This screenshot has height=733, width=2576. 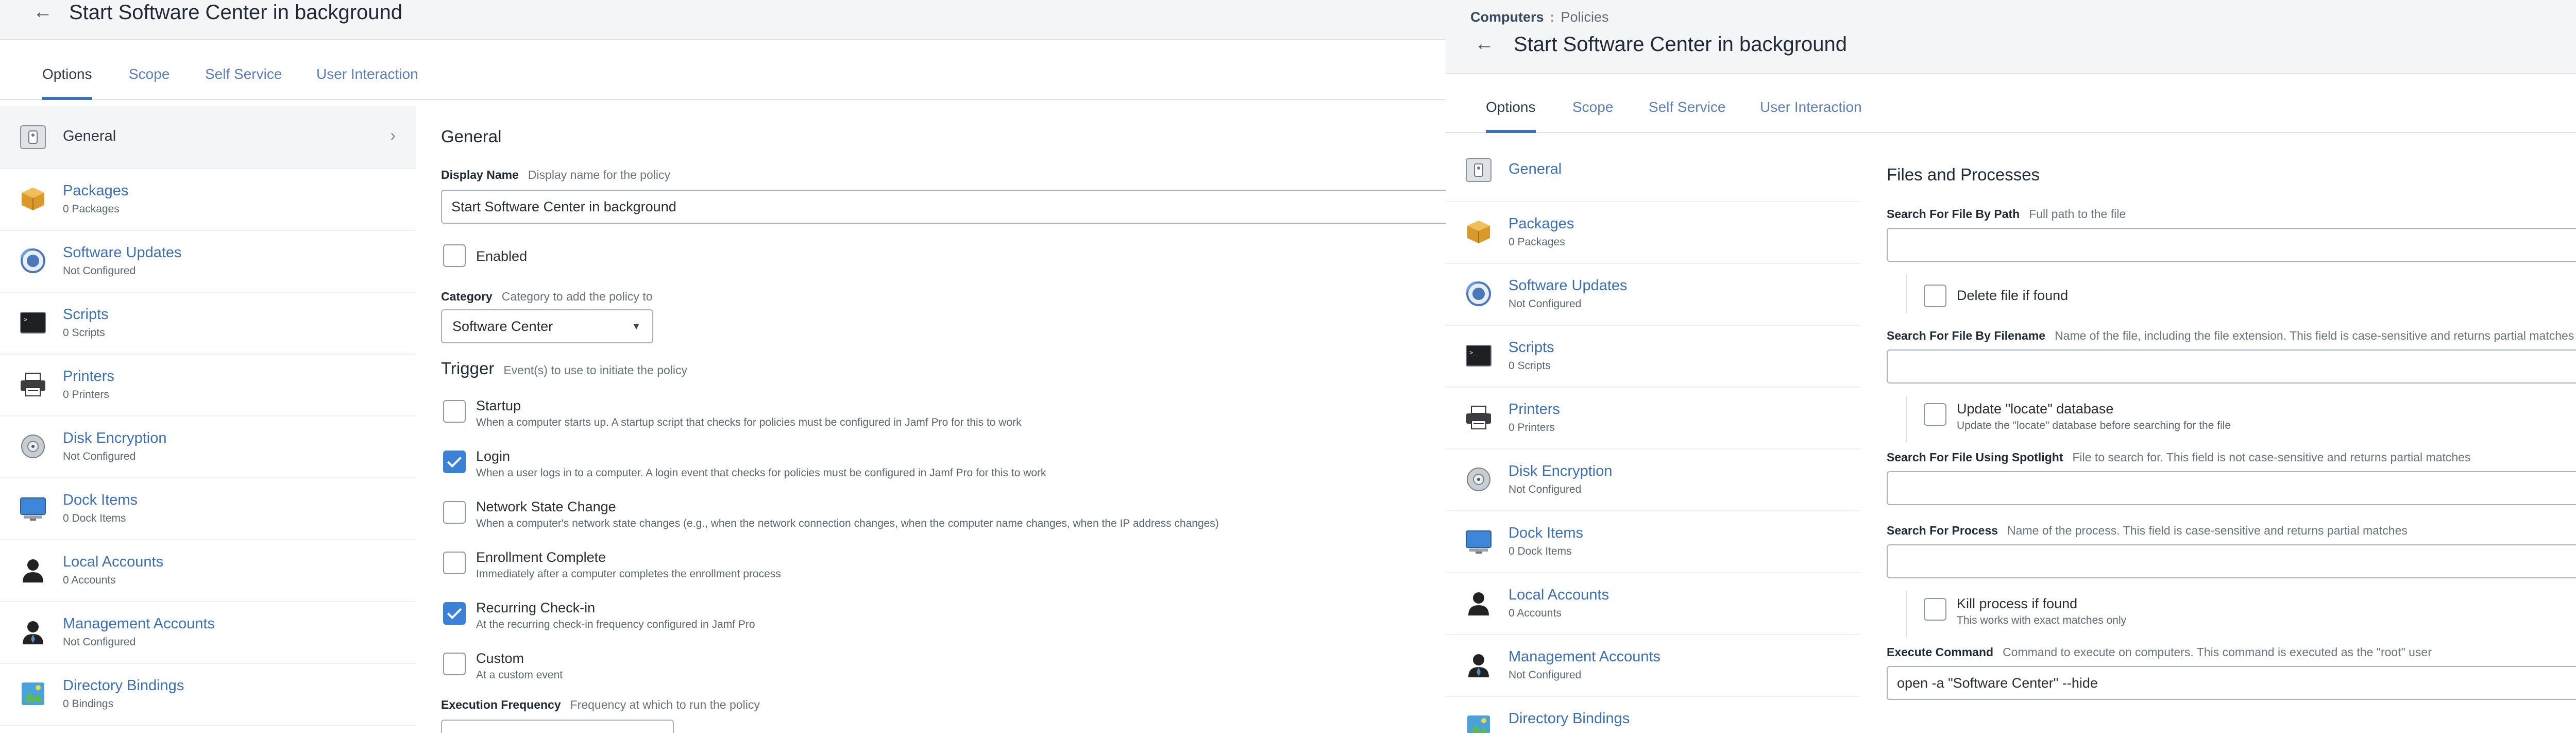 I want to click on filename-field, so click(x=2231, y=366).